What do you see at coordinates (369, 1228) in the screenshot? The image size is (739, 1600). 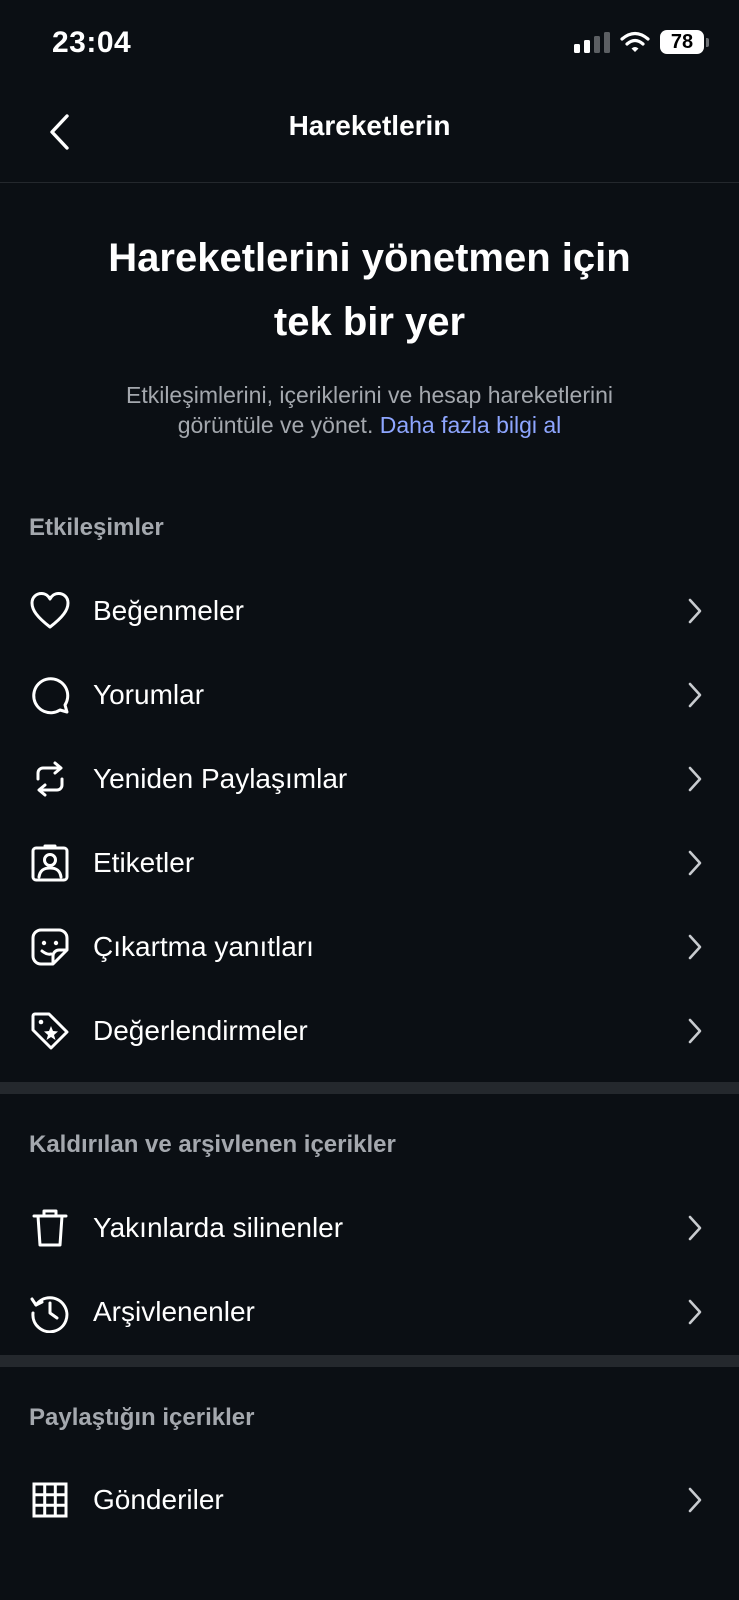 I see `row-recently-deleted: Yakınlarda silinenler` at bounding box center [369, 1228].